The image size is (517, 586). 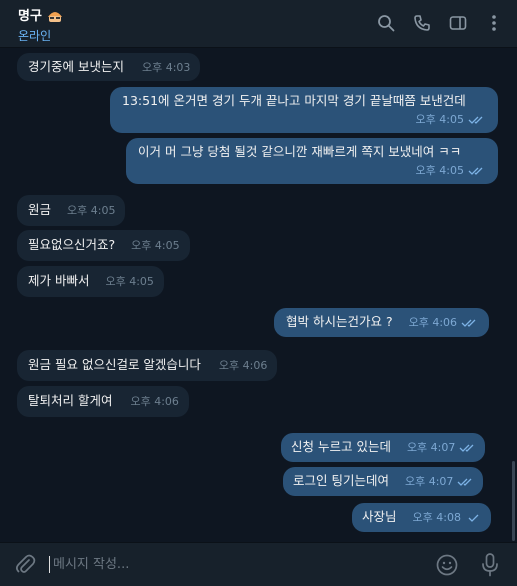 I want to click on chat-status: 온라인, so click(x=35, y=36).